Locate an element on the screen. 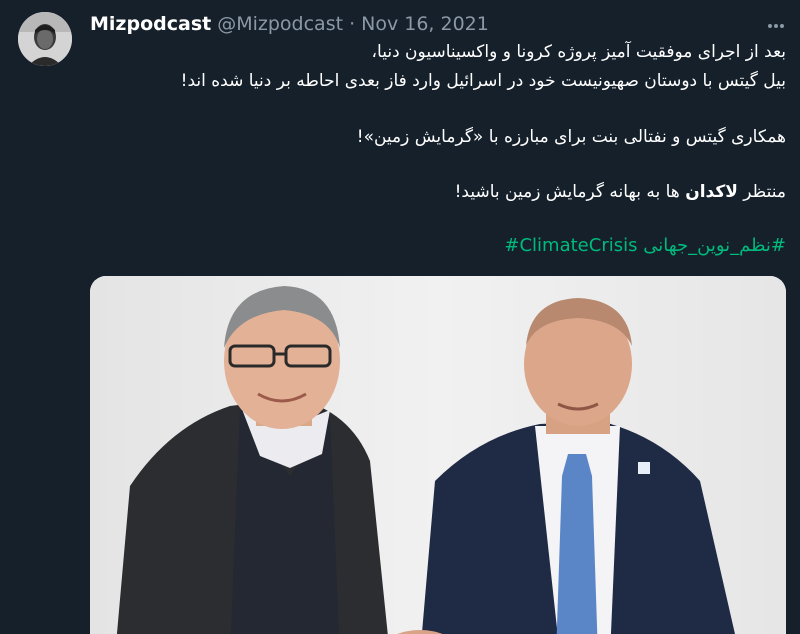 This screenshot has width=800, height=634. tweet-header: Mizpodcast @Mizpodcast · Nov 16, 2021 is located at coordinates (289, 24).